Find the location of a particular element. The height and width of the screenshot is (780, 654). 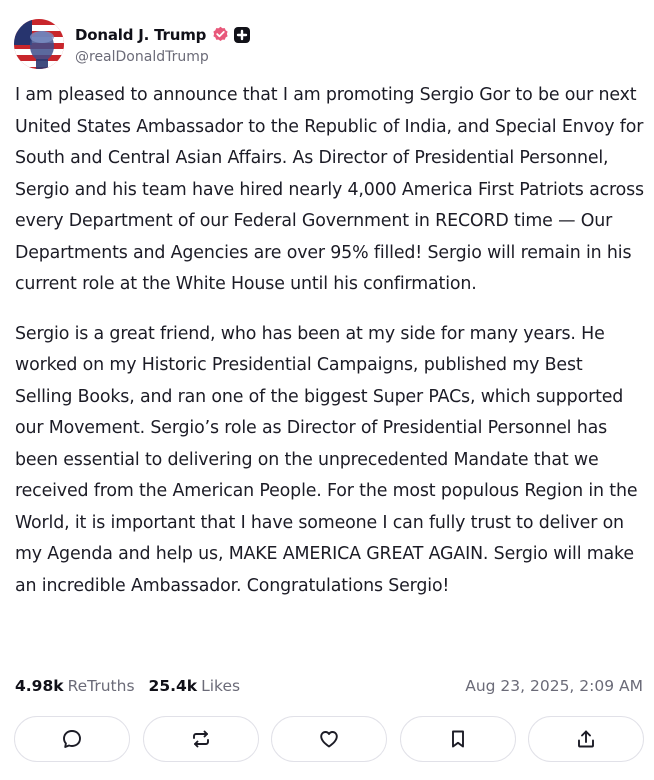

premium-plus-icon is located at coordinates (242, 34).